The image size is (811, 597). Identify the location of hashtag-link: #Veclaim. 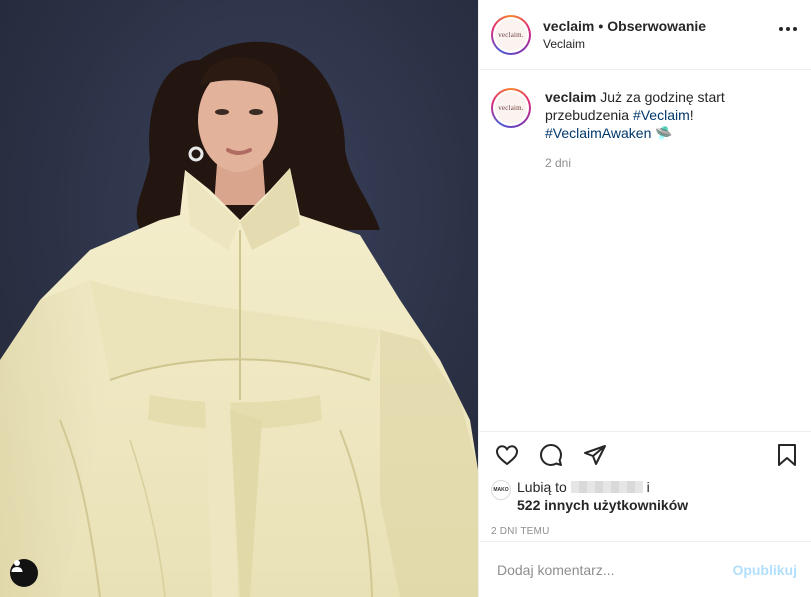
(661, 115).